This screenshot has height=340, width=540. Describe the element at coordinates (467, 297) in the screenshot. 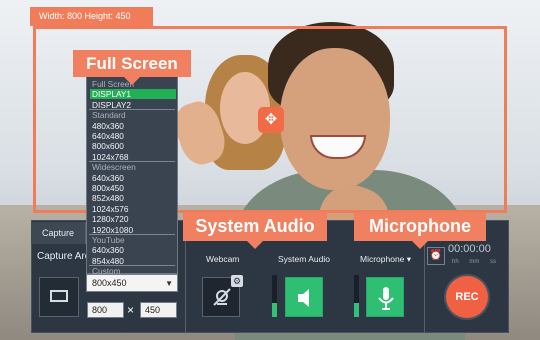

I see `rec-button: REC` at that location.